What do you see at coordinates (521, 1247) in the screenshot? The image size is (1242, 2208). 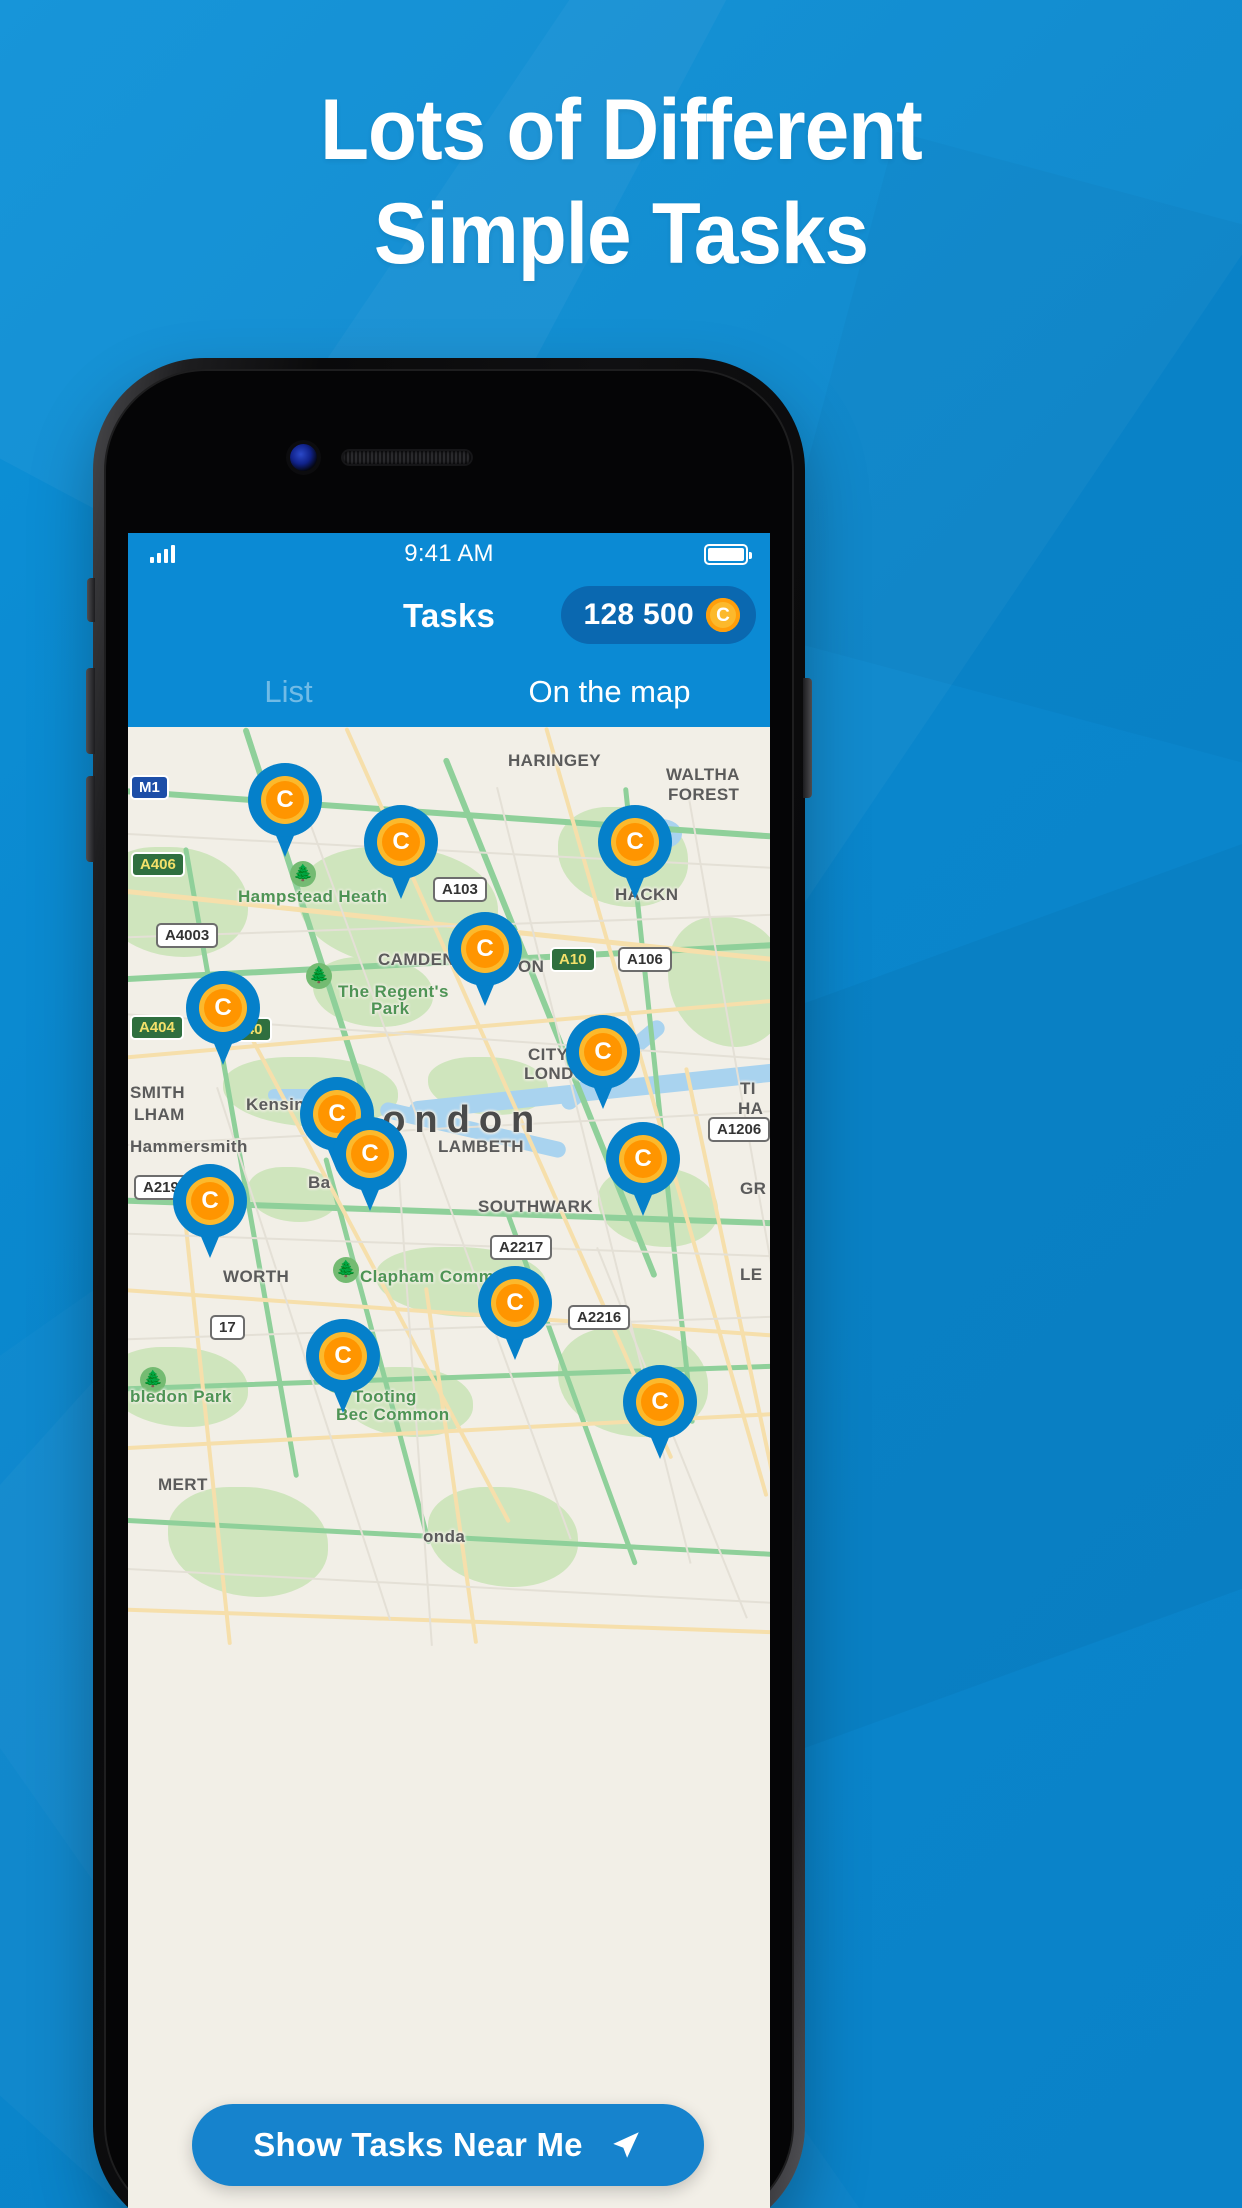 I see `road-shield: A2217` at bounding box center [521, 1247].